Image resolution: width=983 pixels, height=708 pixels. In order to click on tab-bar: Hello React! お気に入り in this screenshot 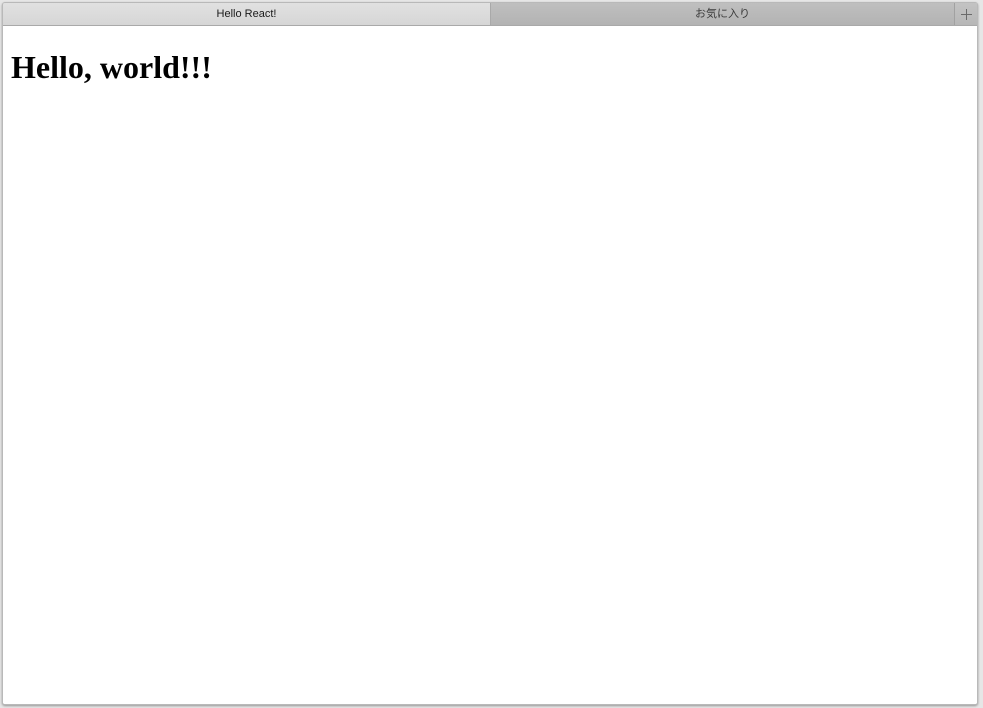, I will do `click(490, 14)`.